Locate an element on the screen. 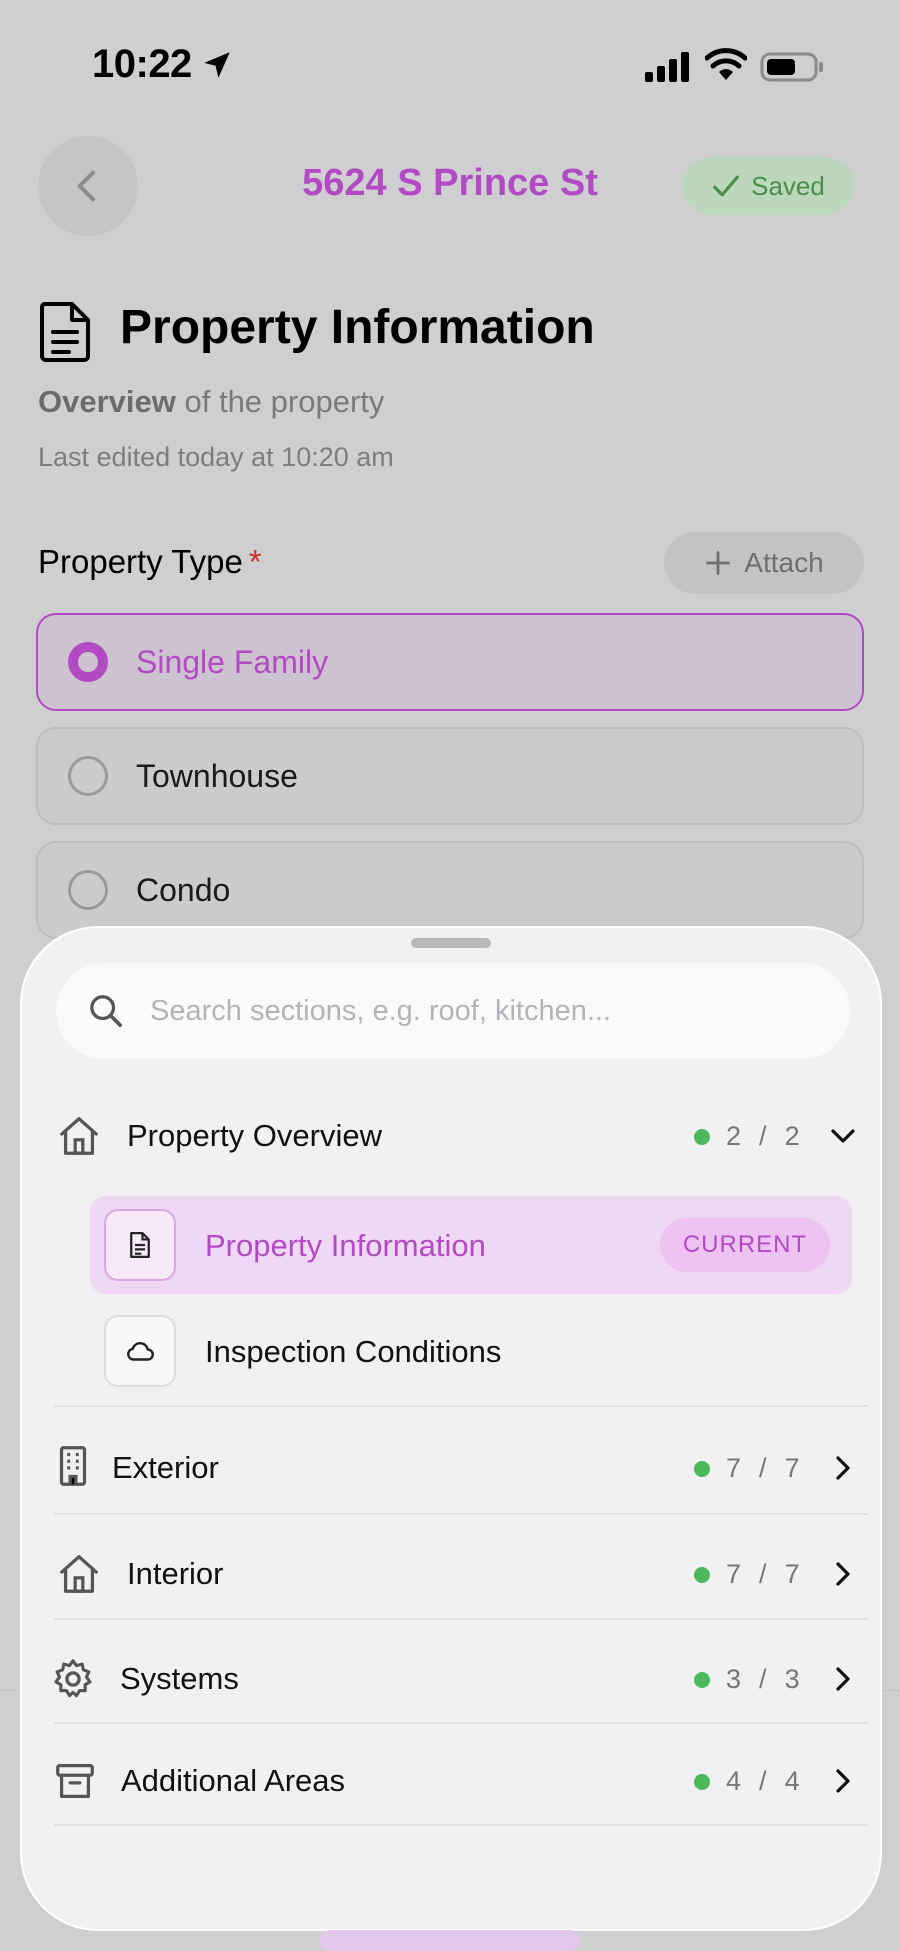 The image size is (900, 1951). subtitle-rest: of the property is located at coordinates (280, 401).